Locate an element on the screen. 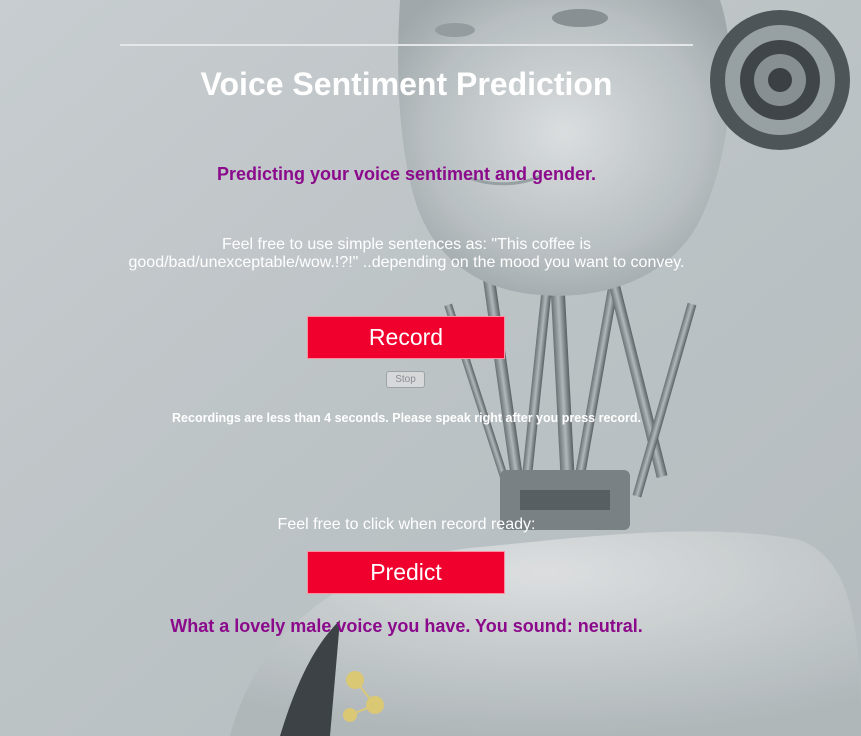 This screenshot has width=861, height=736. page-title: Voice Sentiment Prediction is located at coordinates (406, 84).